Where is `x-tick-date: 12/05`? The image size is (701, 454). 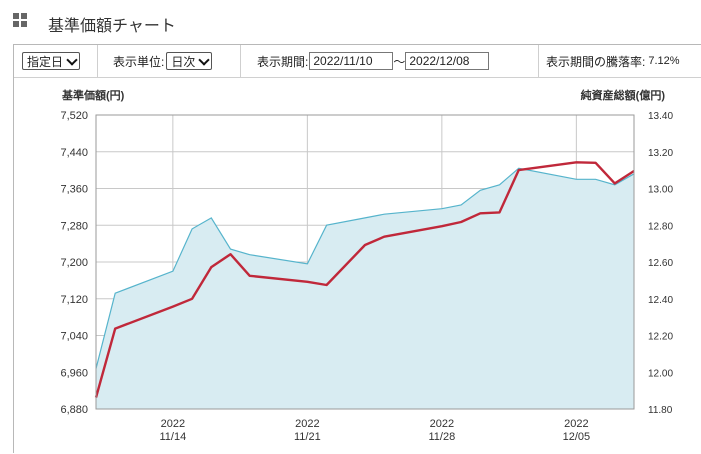
x-tick-date: 12/05 is located at coordinates (577, 437).